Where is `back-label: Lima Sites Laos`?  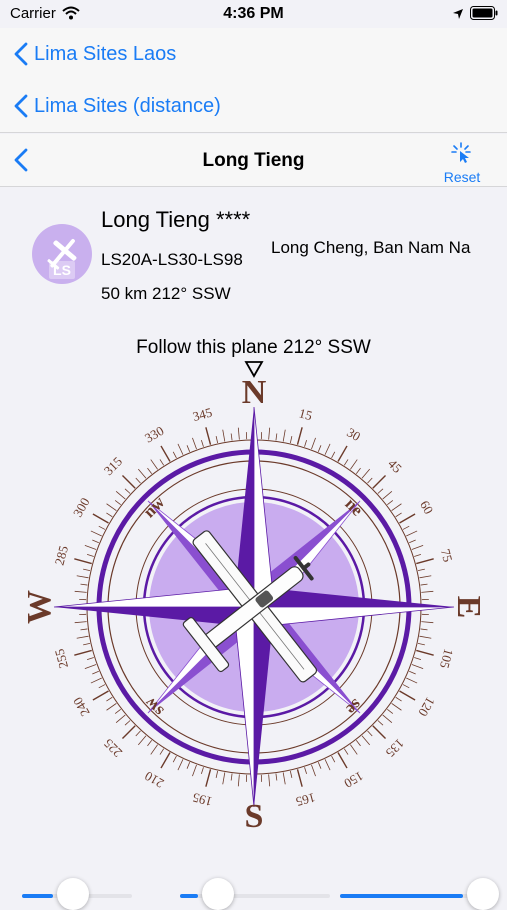 back-label: Lima Sites Laos is located at coordinates (105, 54).